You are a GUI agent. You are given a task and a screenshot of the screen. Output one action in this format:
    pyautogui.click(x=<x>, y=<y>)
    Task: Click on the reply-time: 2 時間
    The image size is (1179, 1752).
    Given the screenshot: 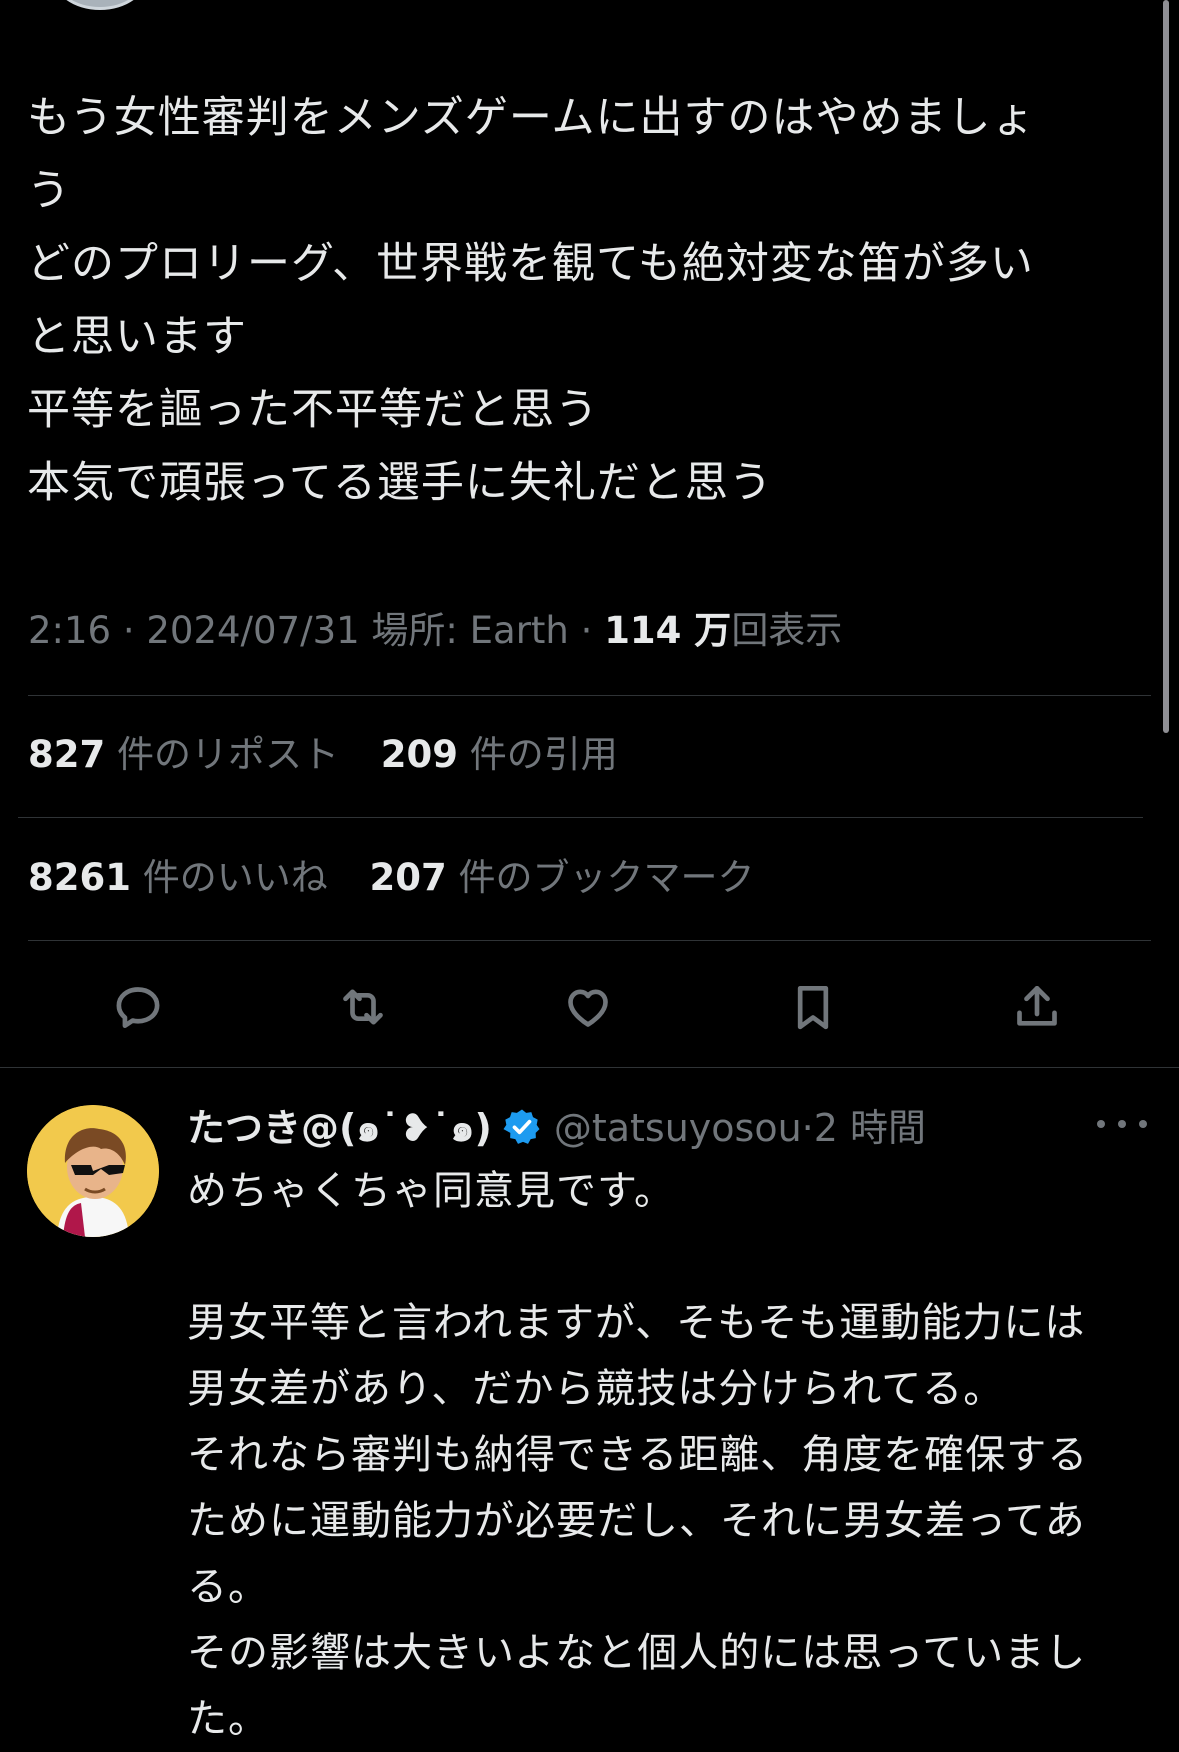 What is the action you would take?
    pyautogui.click(x=870, y=1128)
    